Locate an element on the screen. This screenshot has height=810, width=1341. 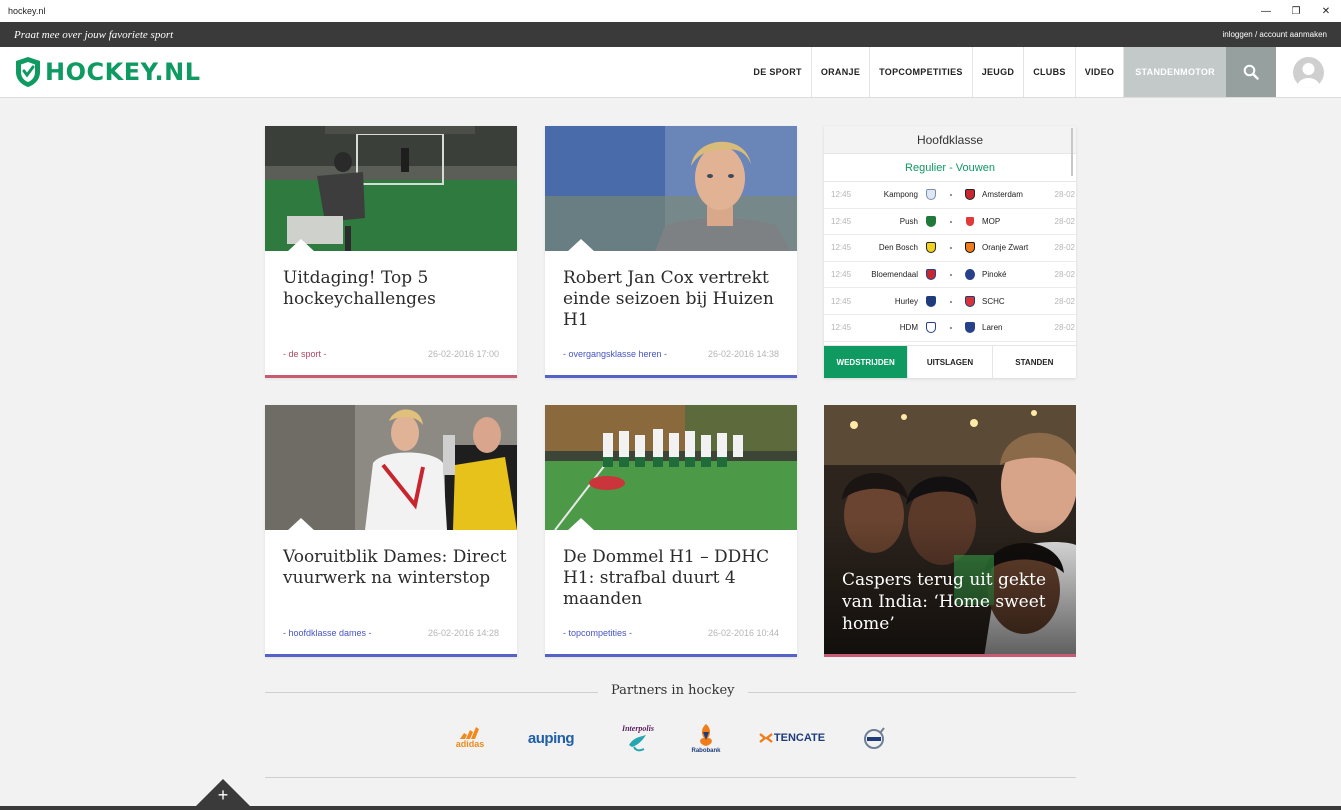
partner-logo-volvo is located at coordinates (874, 738).